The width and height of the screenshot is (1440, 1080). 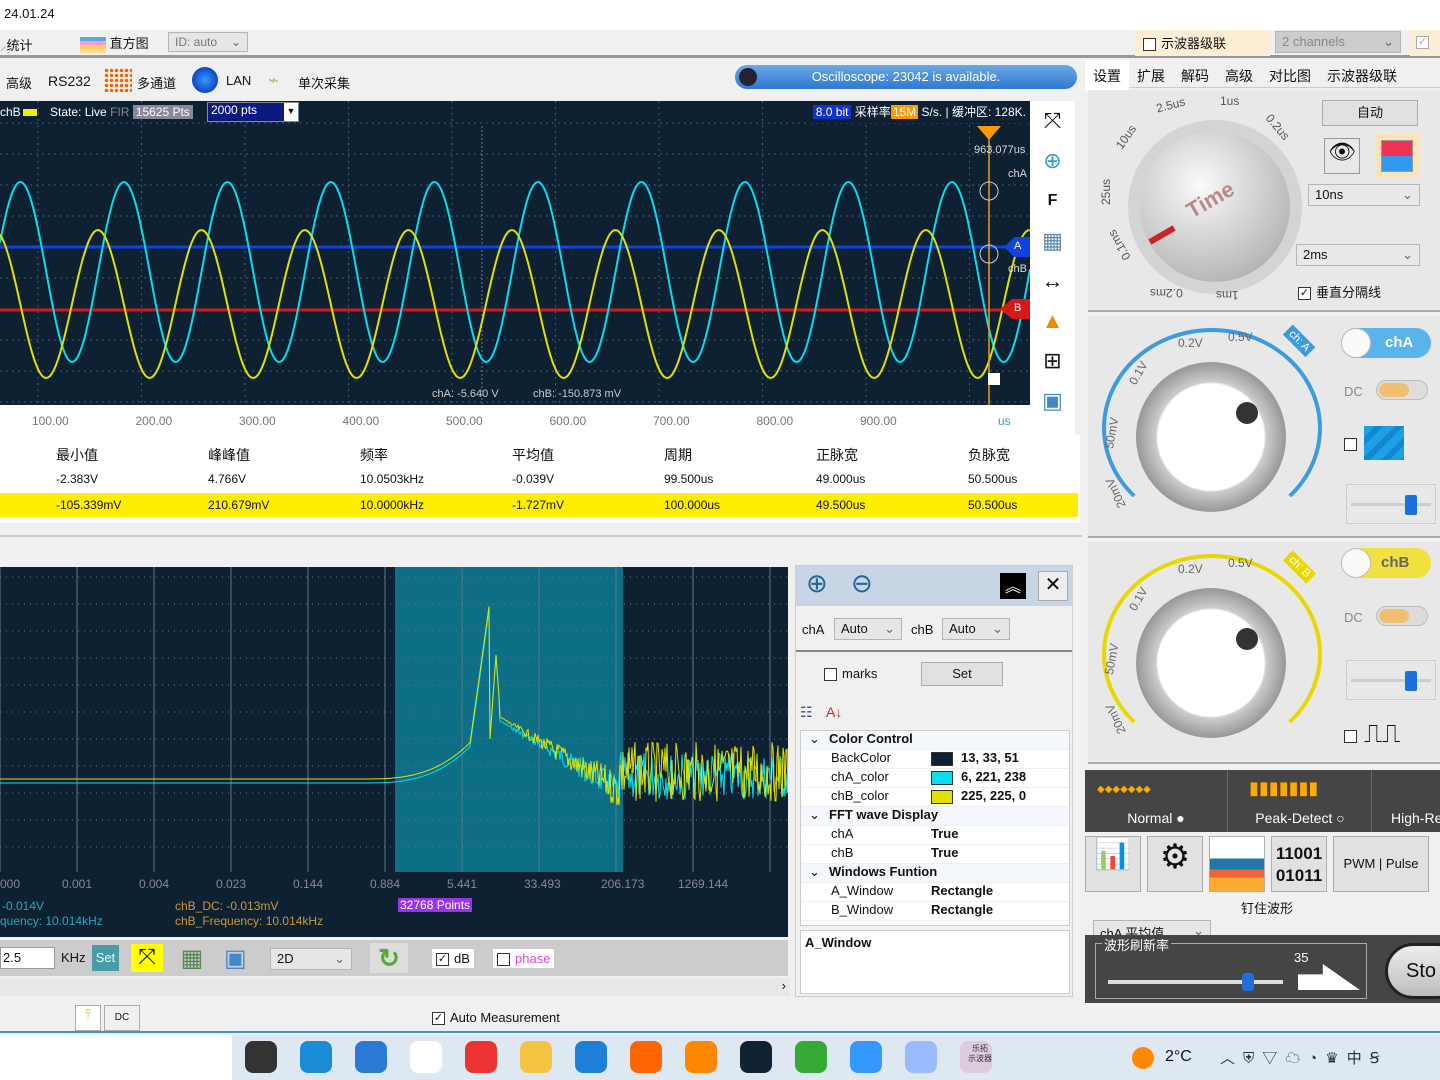 What do you see at coordinates (817, 583) in the screenshot?
I see `fft-zoom-in-icon: ⊕` at bounding box center [817, 583].